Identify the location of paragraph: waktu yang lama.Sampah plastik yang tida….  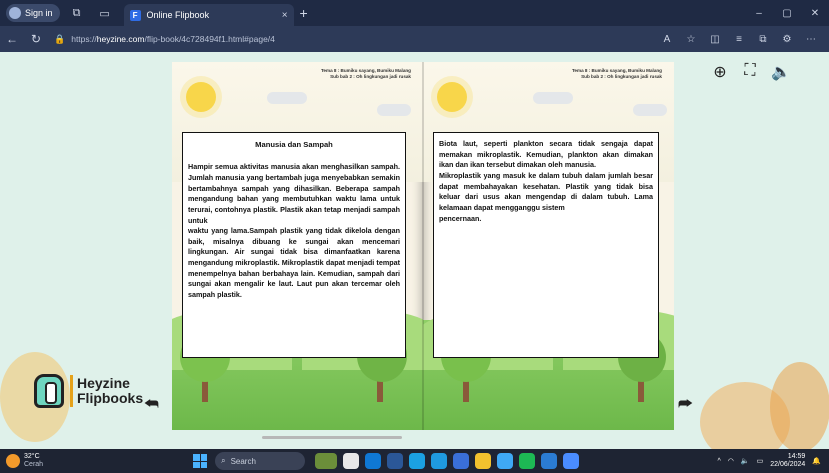
(294, 263).